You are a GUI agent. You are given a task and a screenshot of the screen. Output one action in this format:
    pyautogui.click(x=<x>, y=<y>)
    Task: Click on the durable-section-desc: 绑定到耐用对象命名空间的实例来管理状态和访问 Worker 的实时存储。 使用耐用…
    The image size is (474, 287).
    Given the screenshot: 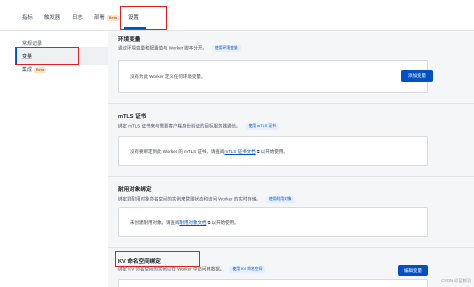 What is the action you would take?
    pyautogui.click(x=206, y=199)
    